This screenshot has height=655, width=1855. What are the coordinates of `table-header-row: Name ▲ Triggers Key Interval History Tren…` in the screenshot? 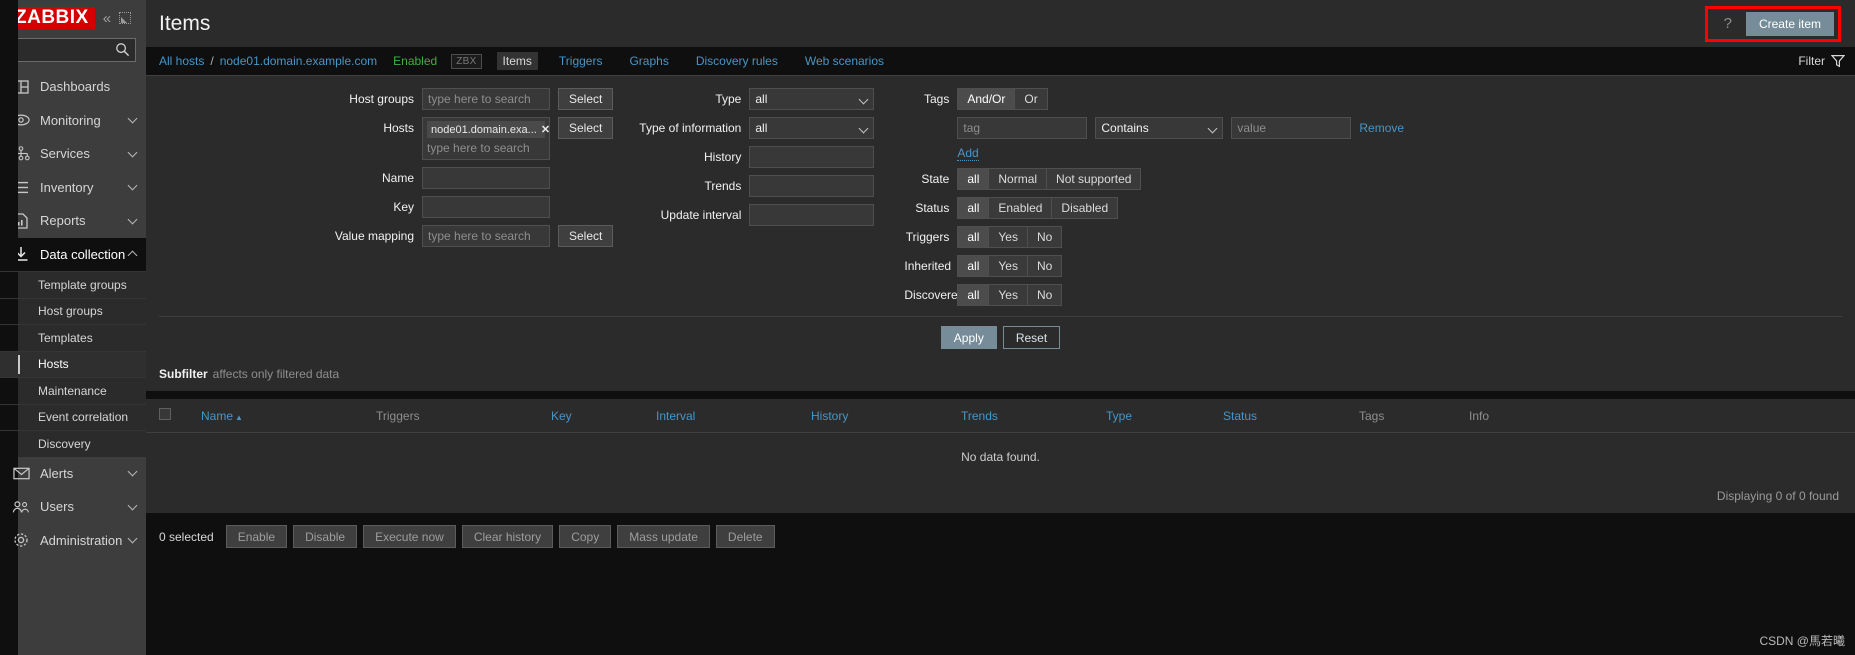 It's located at (1000, 416).